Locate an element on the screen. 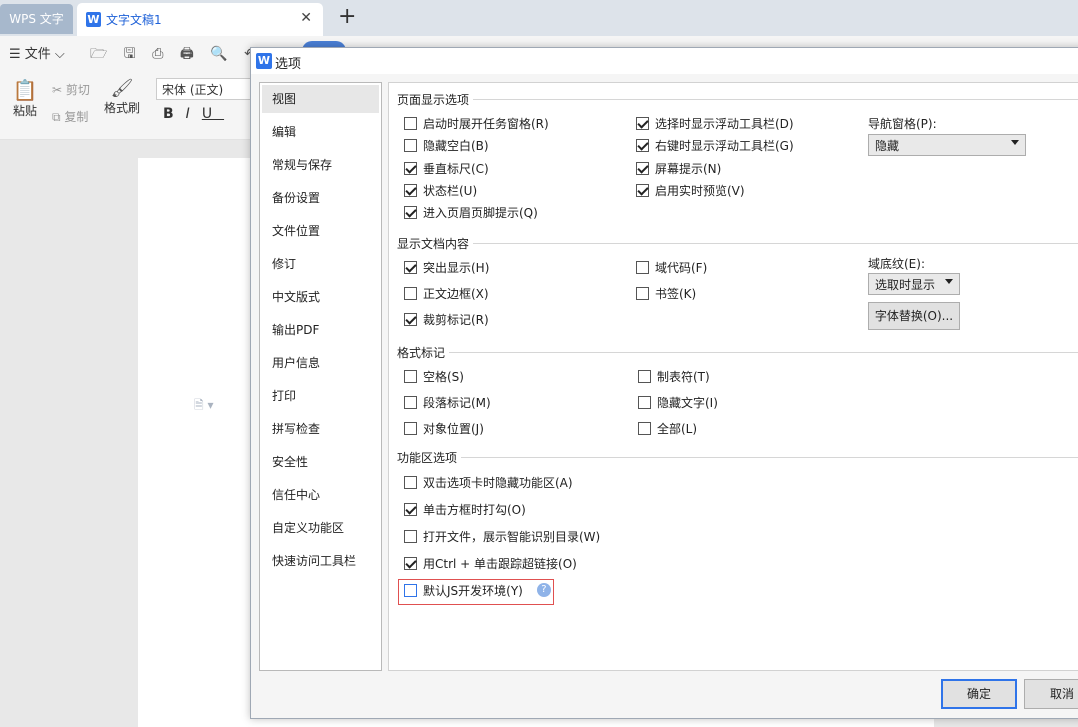 This screenshot has height=727, width=1078. chk-field-codes: 域代码(F) is located at coordinates (671, 267).